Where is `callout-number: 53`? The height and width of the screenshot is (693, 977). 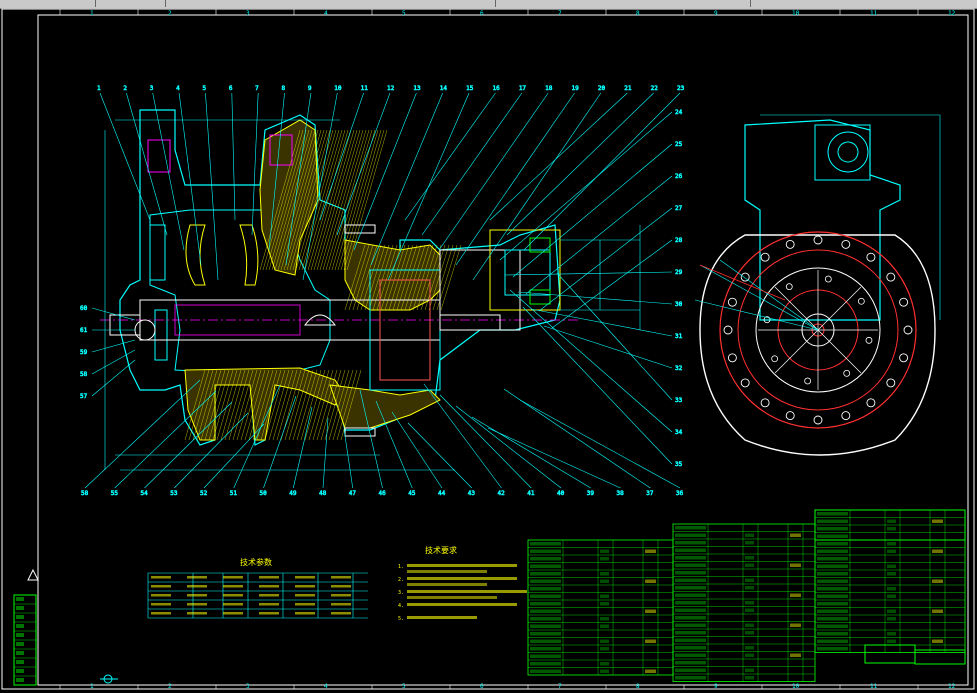
callout-number: 53 is located at coordinates (174, 493).